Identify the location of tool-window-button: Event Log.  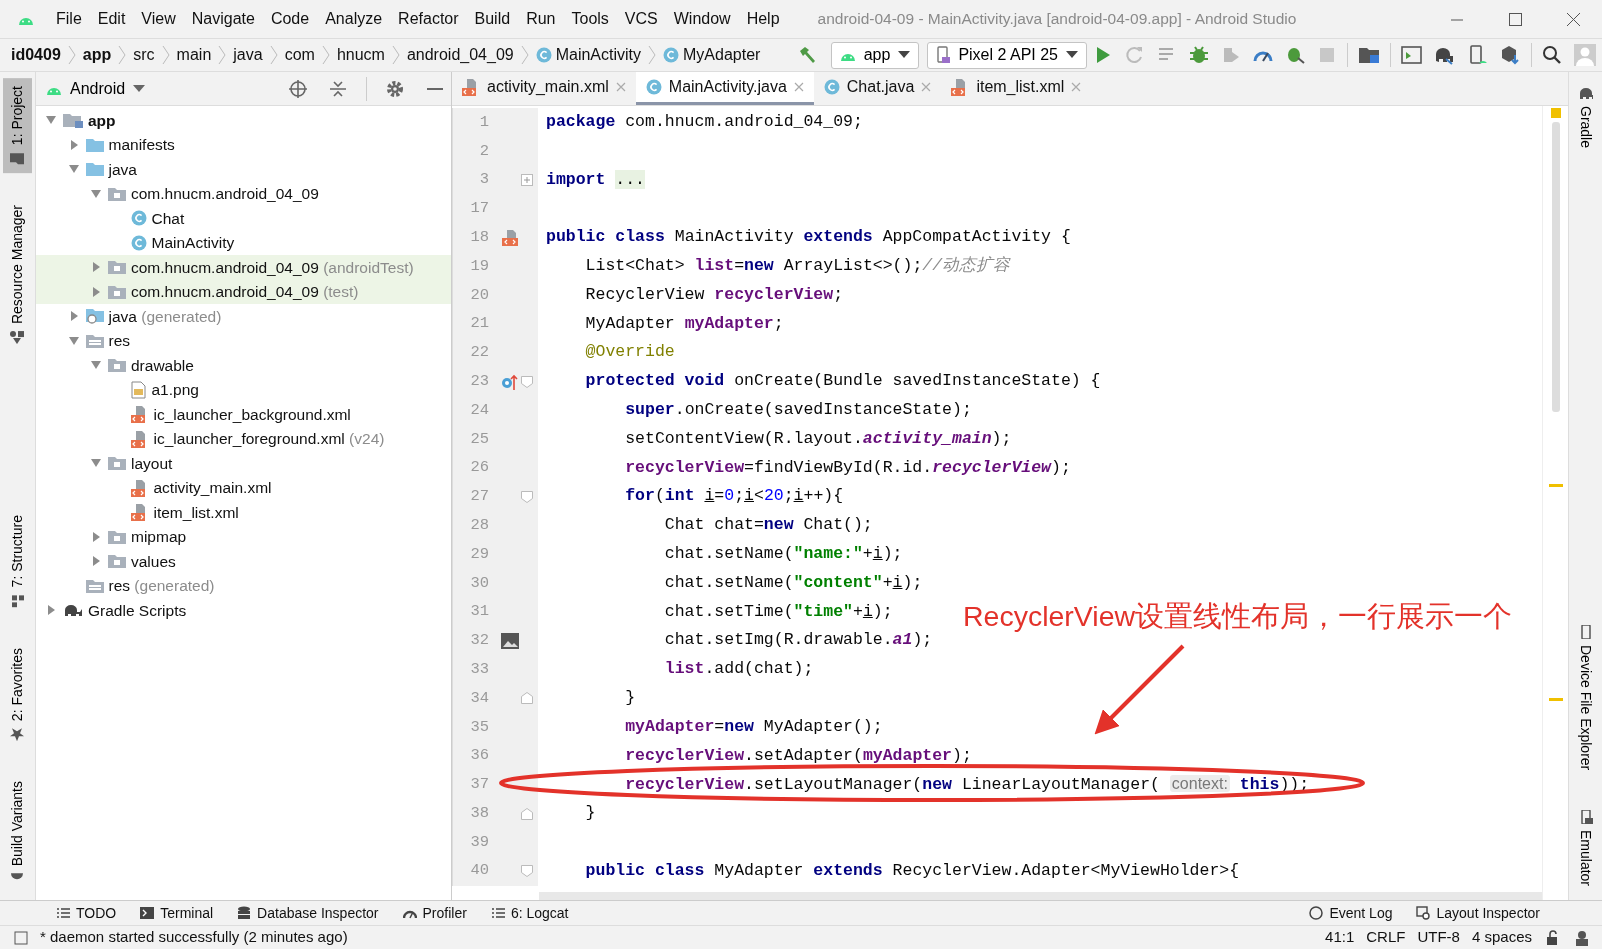
(1351, 913).